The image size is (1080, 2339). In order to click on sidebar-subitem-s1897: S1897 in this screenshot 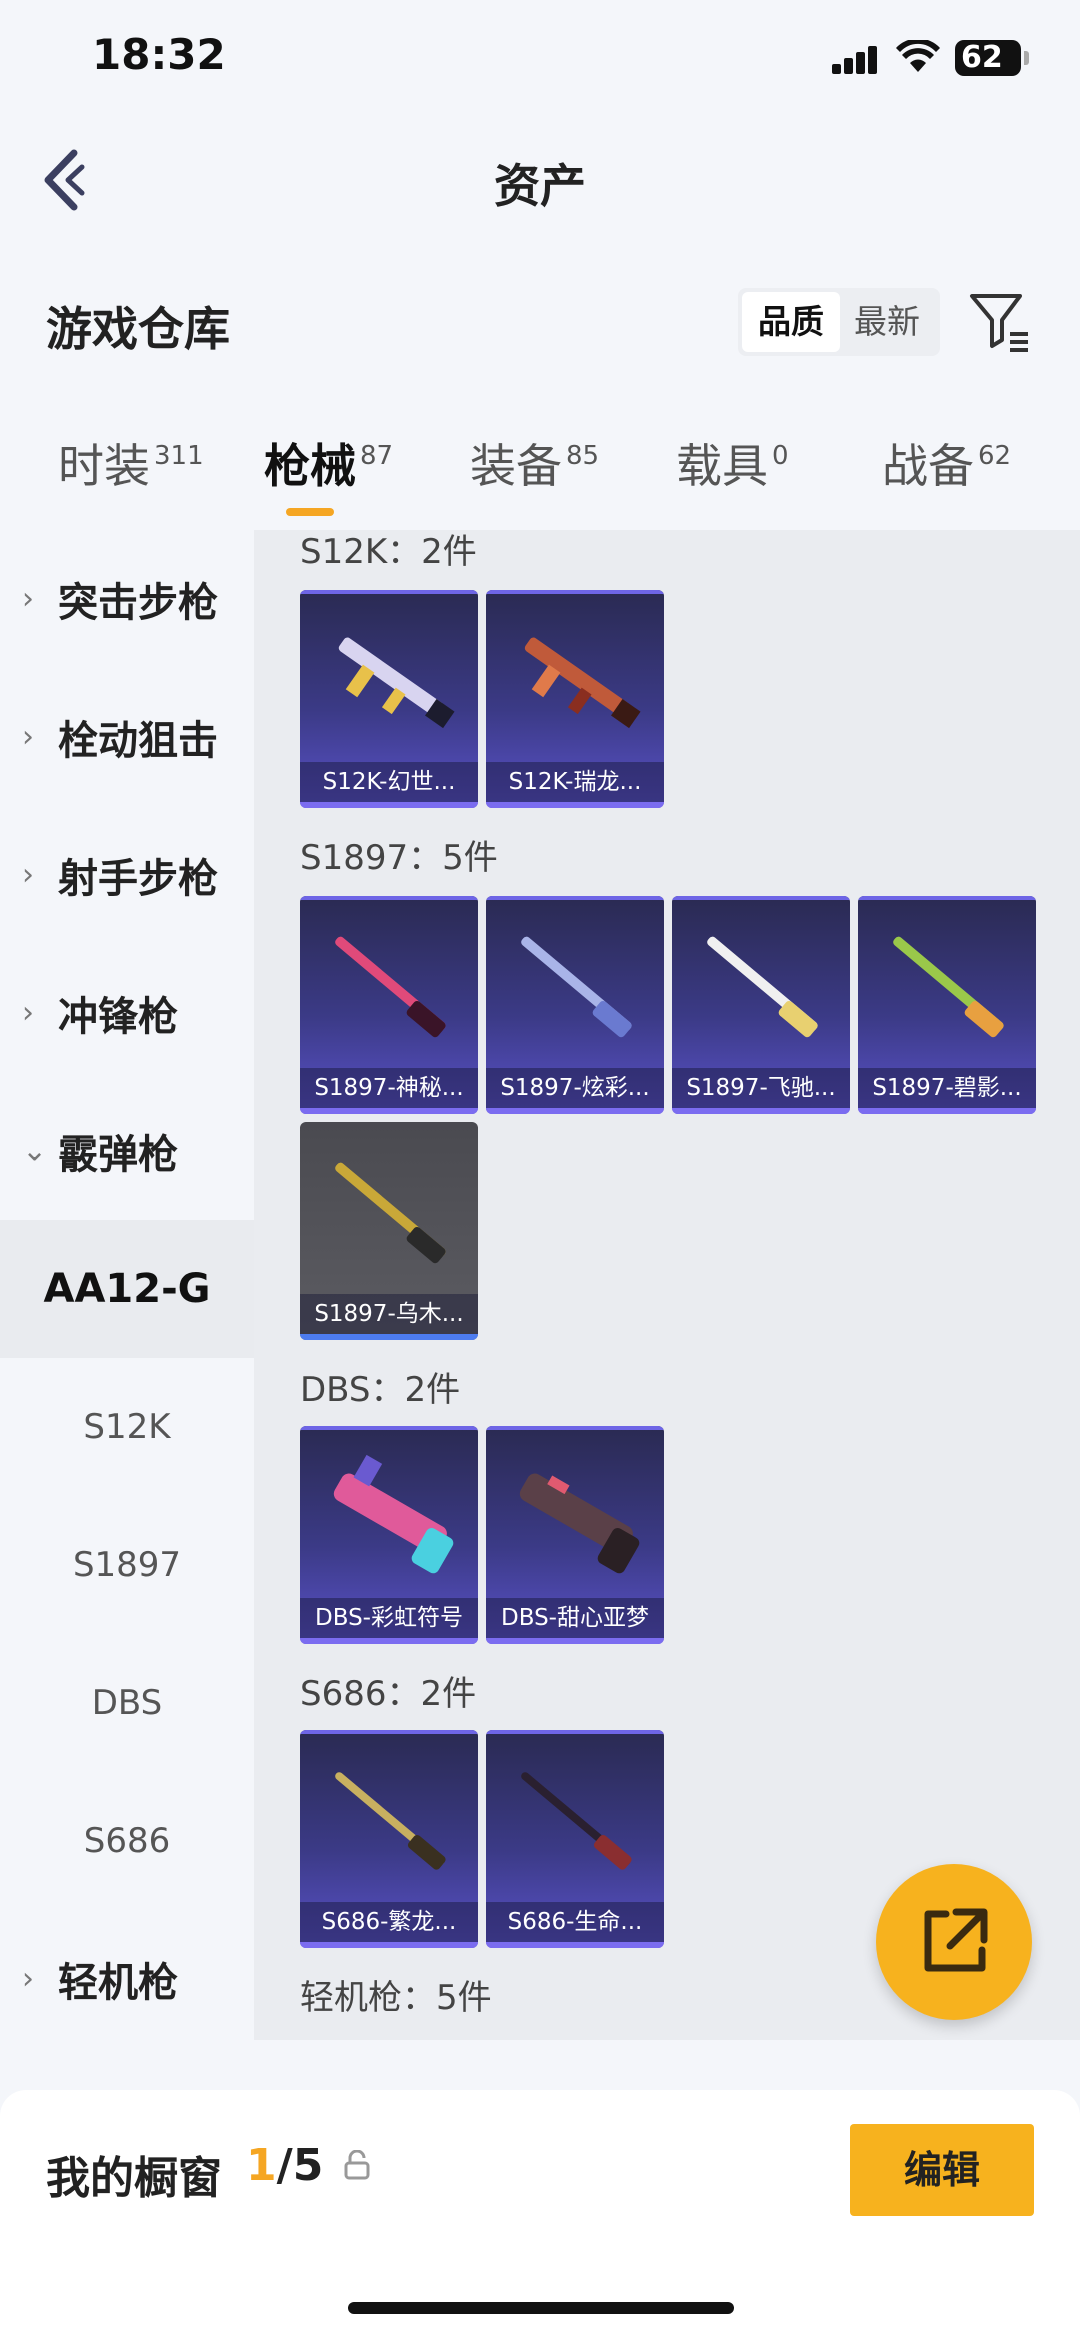, I will do `click(127, 1565)`.